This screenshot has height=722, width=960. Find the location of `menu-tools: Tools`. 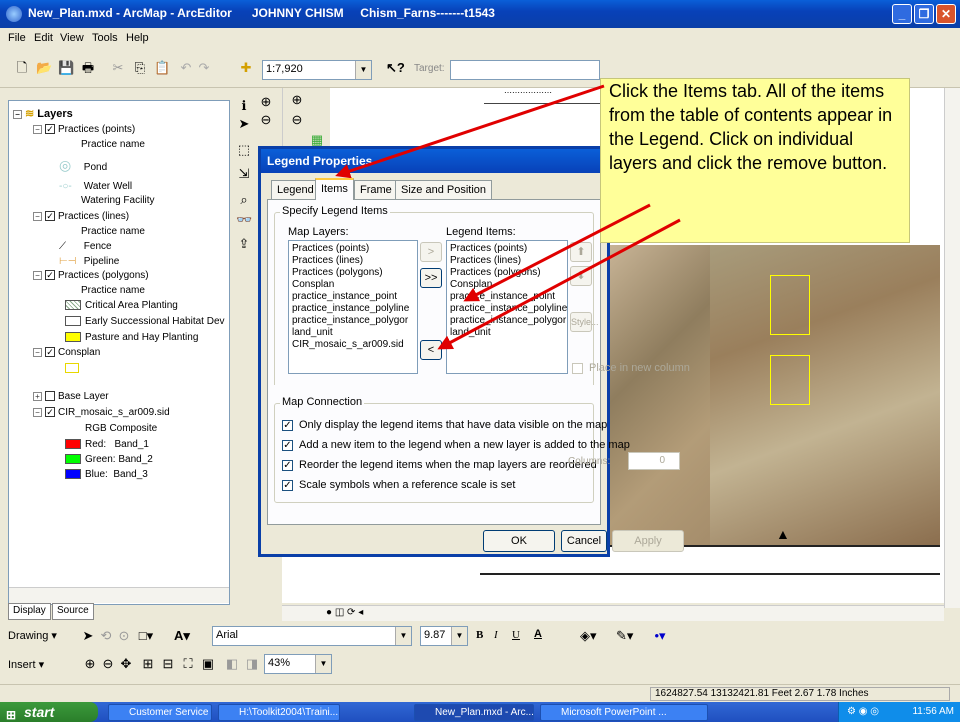

menu-tools: Tools is located at coordinates (105, 38).